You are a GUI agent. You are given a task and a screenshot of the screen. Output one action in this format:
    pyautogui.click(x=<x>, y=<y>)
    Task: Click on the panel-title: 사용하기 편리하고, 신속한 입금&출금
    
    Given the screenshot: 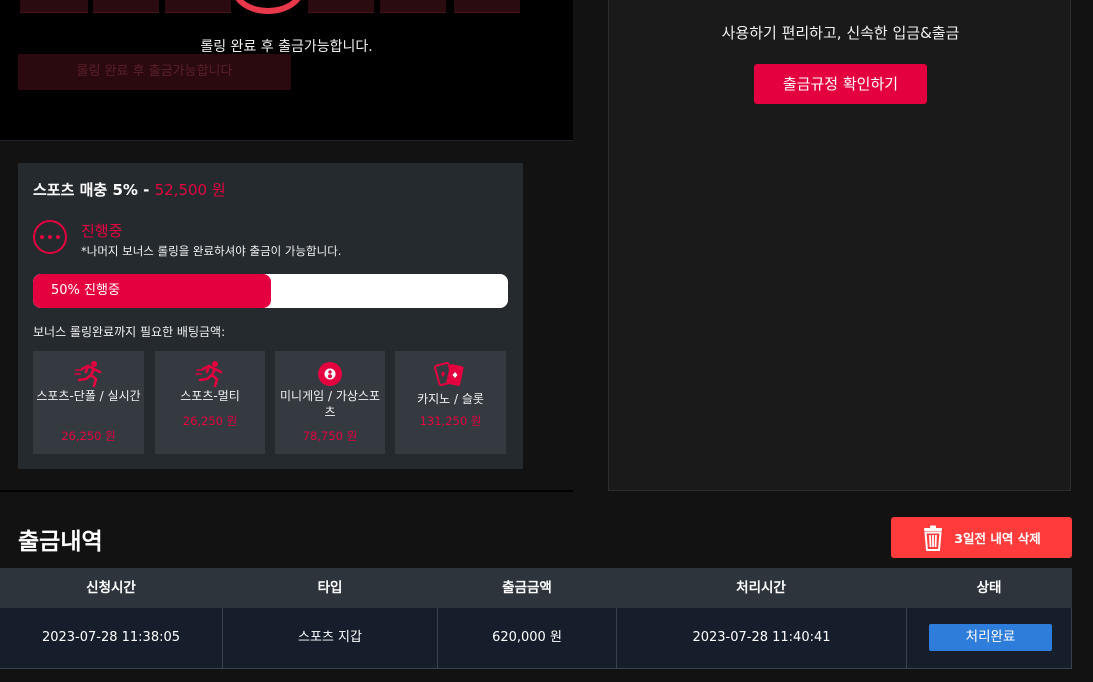 What is the action you would take?
    pyautogui.click(x=840, y=33)
    